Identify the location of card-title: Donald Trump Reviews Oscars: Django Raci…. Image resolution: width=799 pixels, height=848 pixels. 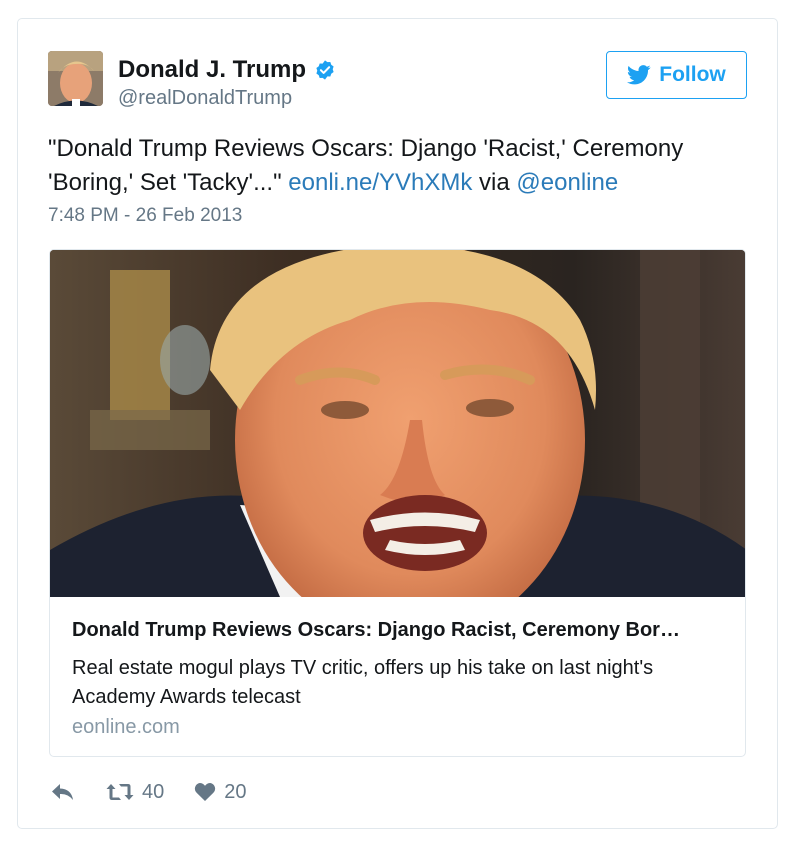
(402, 630).